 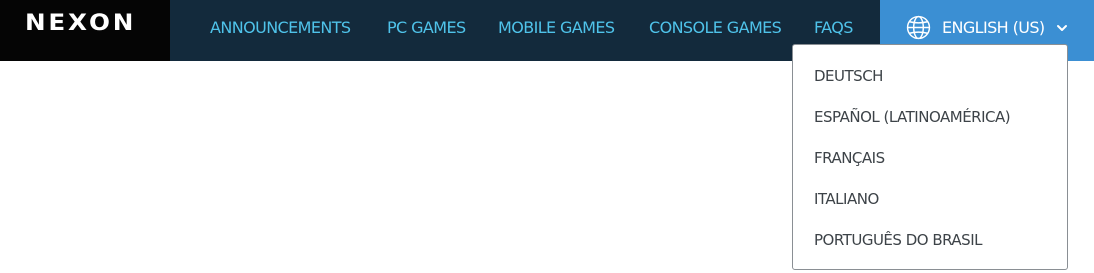 What do you see at coordinates (715, 30) in the screenshot?
I see `nav-console-games: CONSOLE GAMES` at bounding box center [715, 30].